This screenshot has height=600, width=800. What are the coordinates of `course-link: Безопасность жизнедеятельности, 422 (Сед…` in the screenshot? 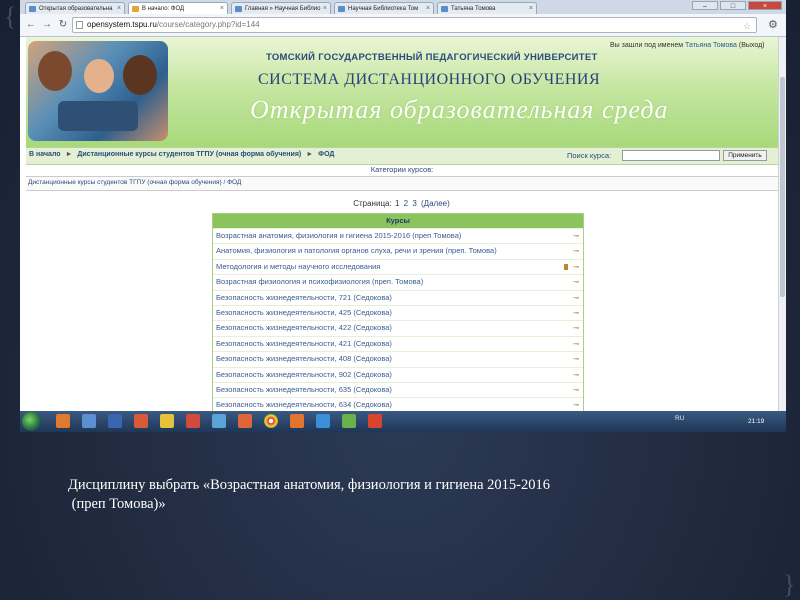 It's located at (304, 327).